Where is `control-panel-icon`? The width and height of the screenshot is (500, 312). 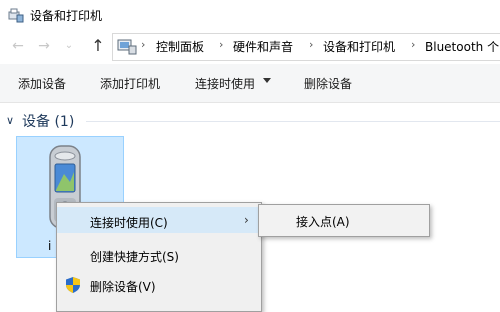 control-panel-icon is located at coordinates (127, 47).